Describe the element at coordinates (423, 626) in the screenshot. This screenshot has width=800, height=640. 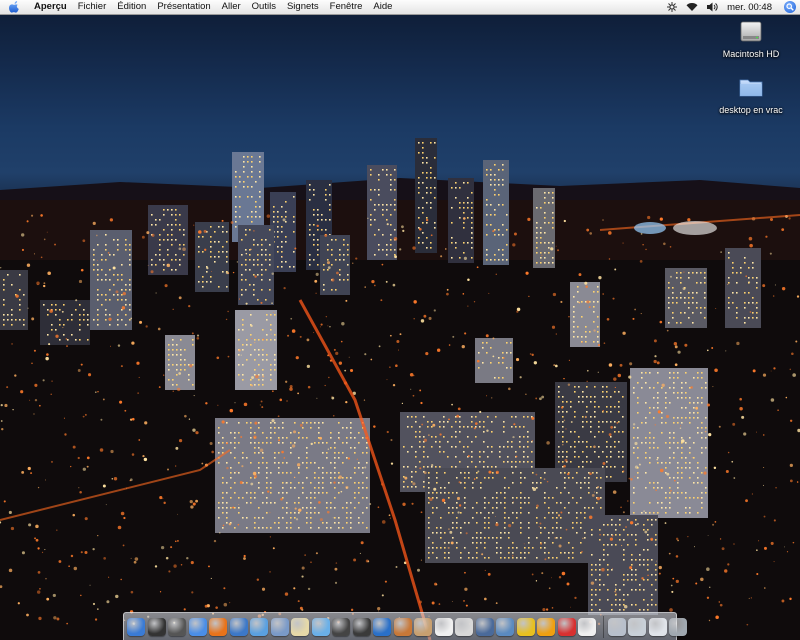
I see `photo-icon` at that location.